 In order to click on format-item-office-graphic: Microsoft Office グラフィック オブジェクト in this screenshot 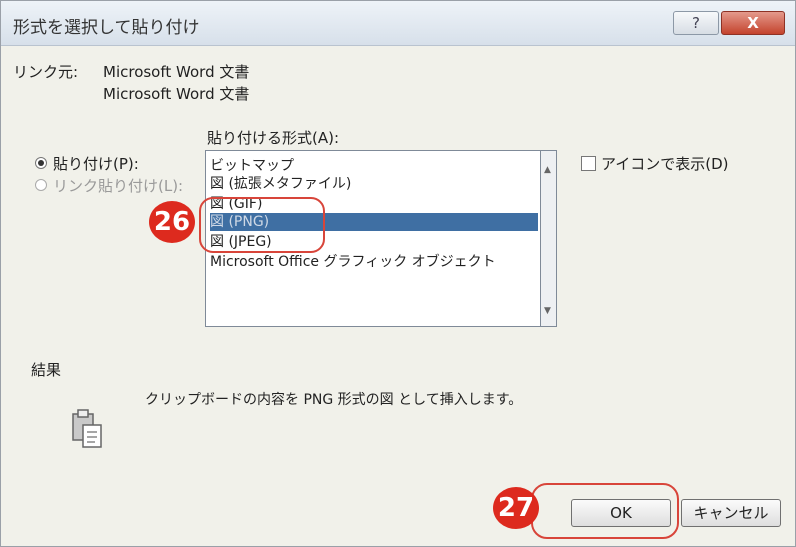, I will do `click(353, 262)`.